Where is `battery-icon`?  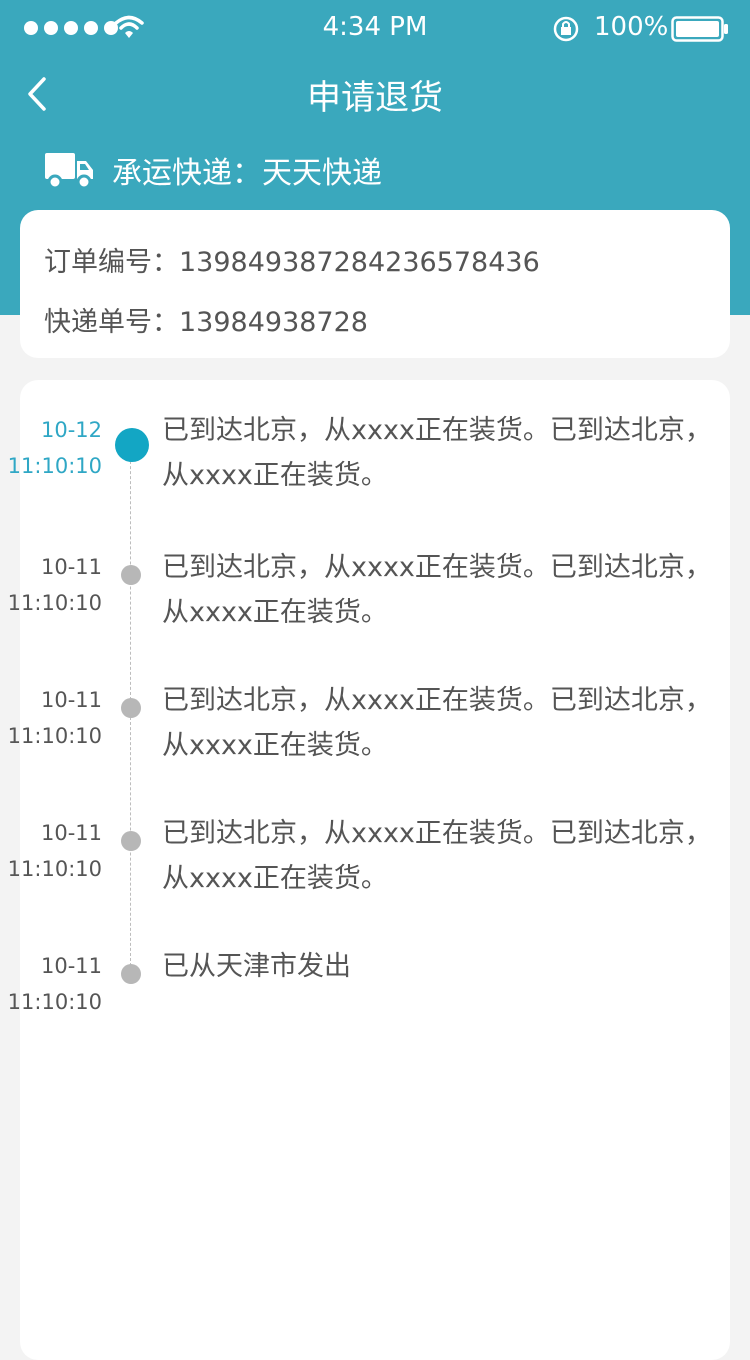 battery-icon is located at coordinates (699, 29).